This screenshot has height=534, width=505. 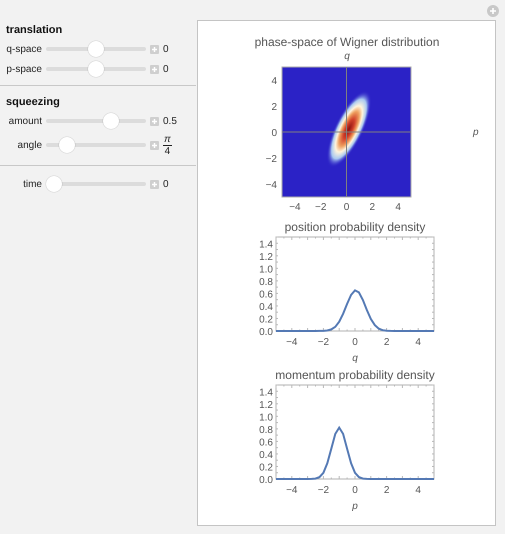 I want to click on slider-value: 0.5, so click(x=170, y=121).